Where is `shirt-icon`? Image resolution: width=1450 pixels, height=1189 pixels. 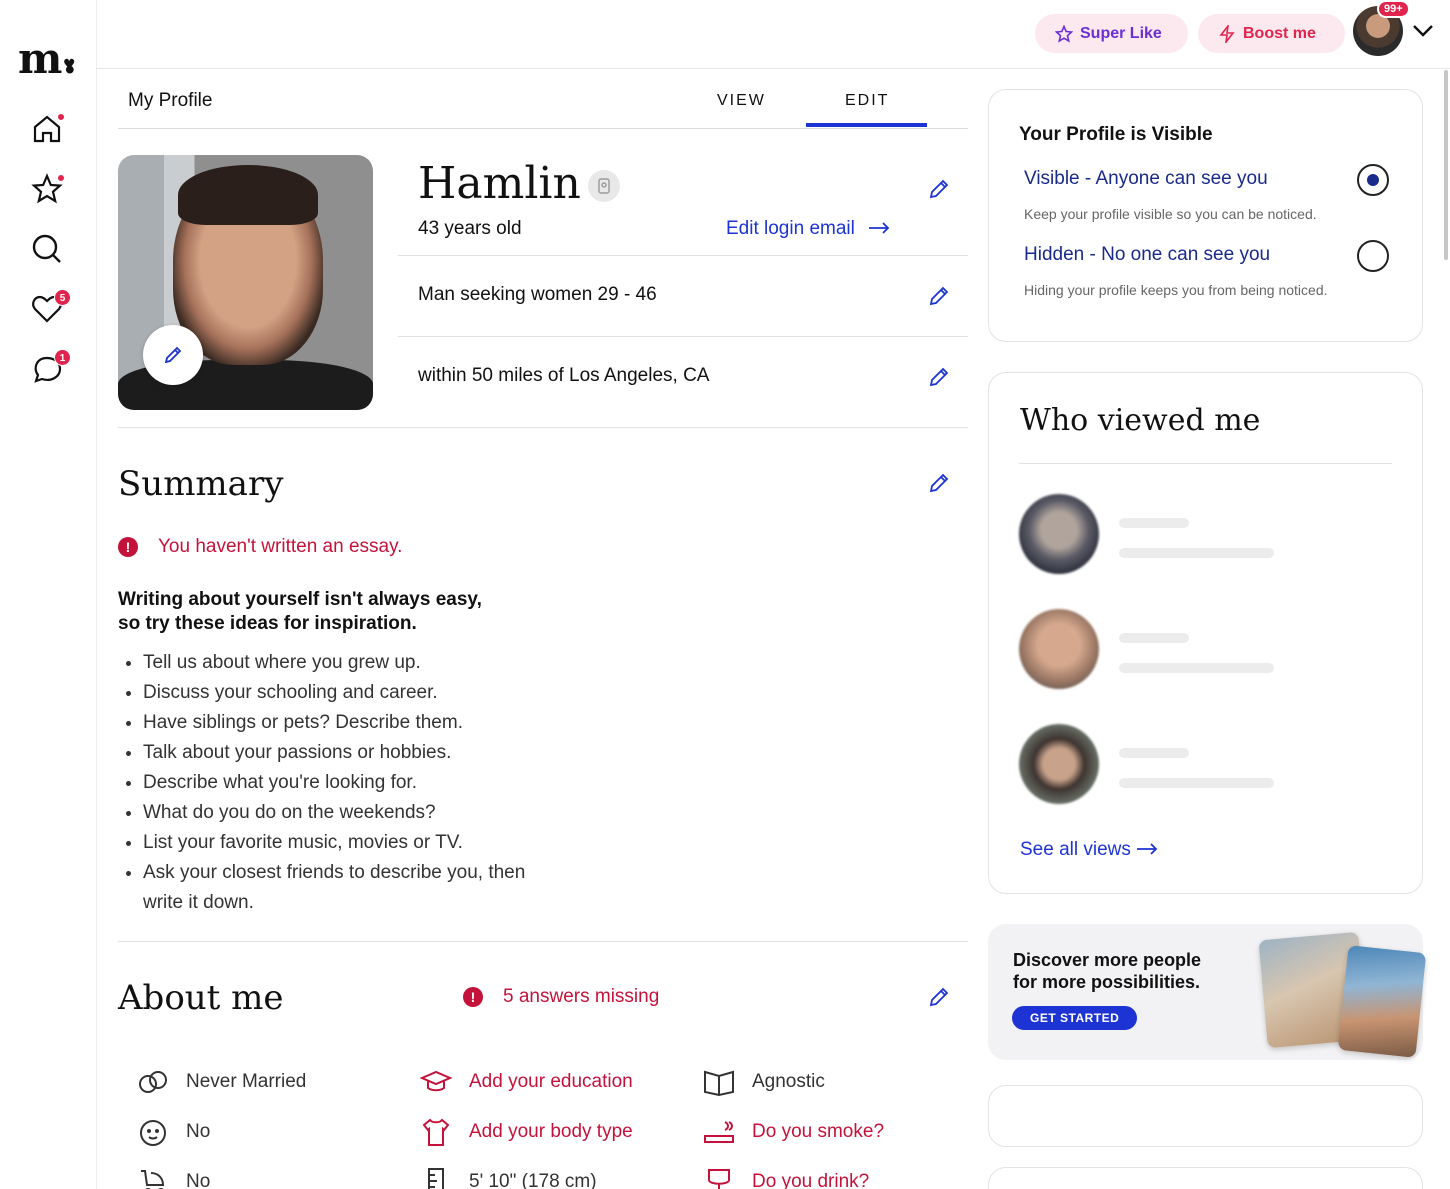 shirt-icon is located at coordinates (436, 1132).